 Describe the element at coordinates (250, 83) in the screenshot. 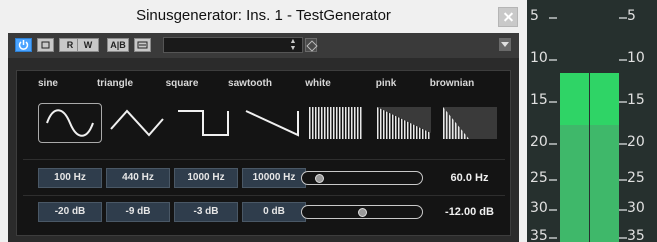

I see `waveform-label-sawtooth: sawtooth` at that location.